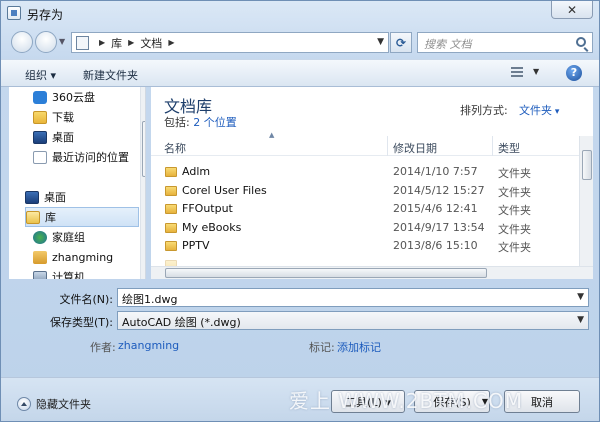  I want to click on file-row: FFOutput 2015/4/6 12:41 文件夹, so click(366, 209).